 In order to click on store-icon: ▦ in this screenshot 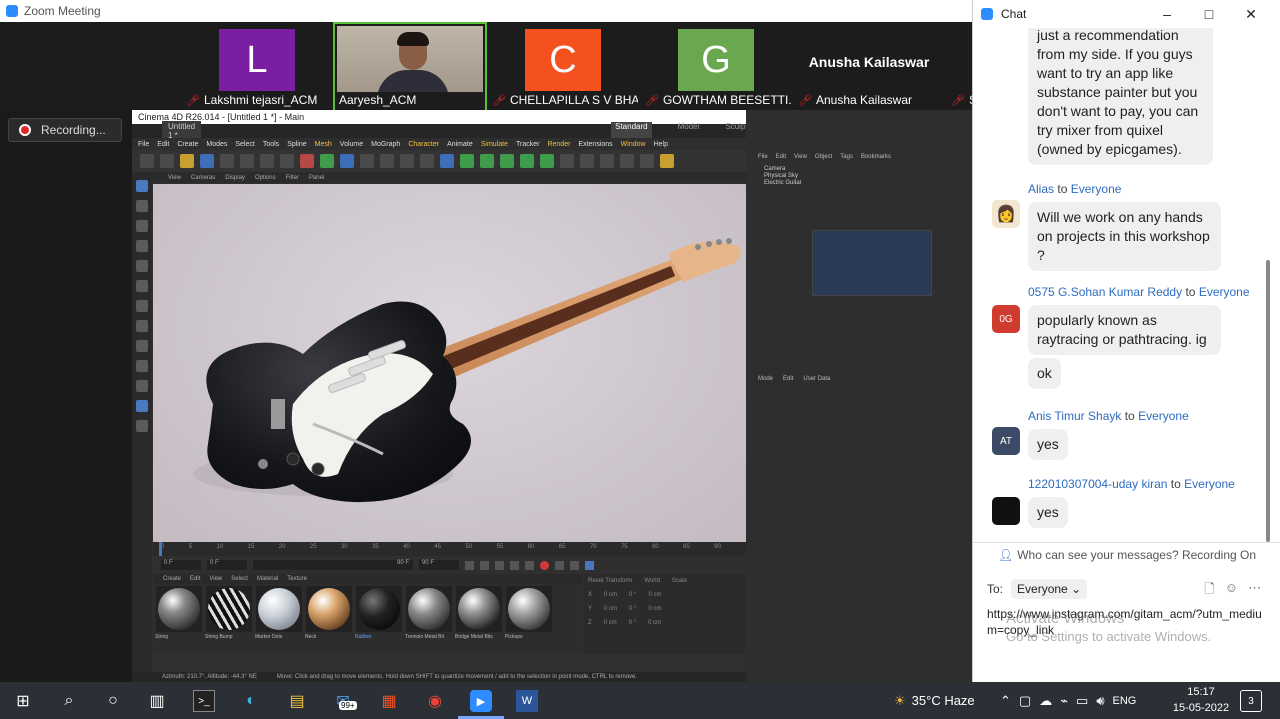, I will do `click(389, 701)`.